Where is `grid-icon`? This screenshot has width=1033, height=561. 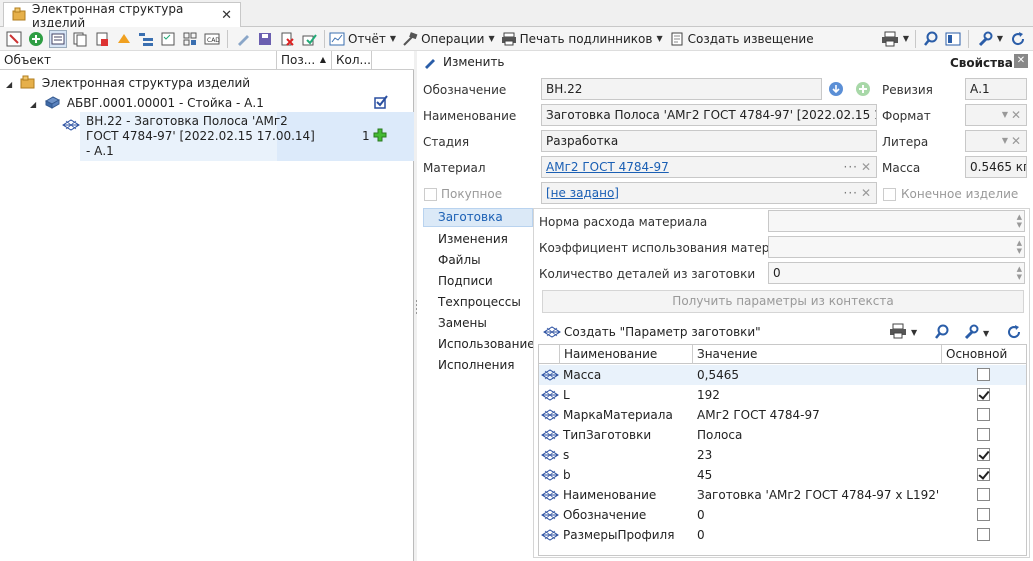
grid-icon is located at coordinates (190, 39).